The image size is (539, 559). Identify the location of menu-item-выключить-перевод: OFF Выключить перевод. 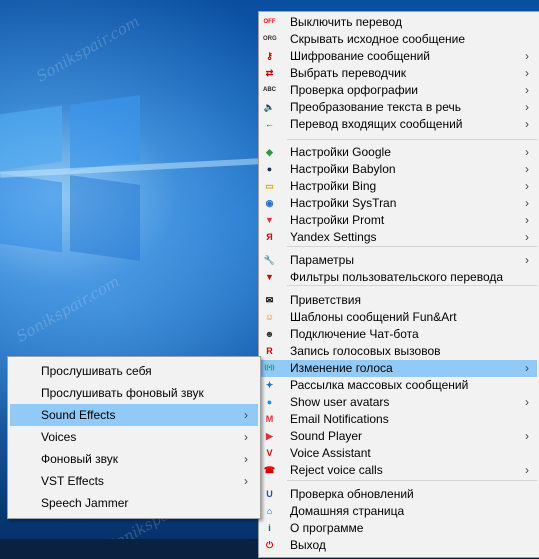
(399, 22).